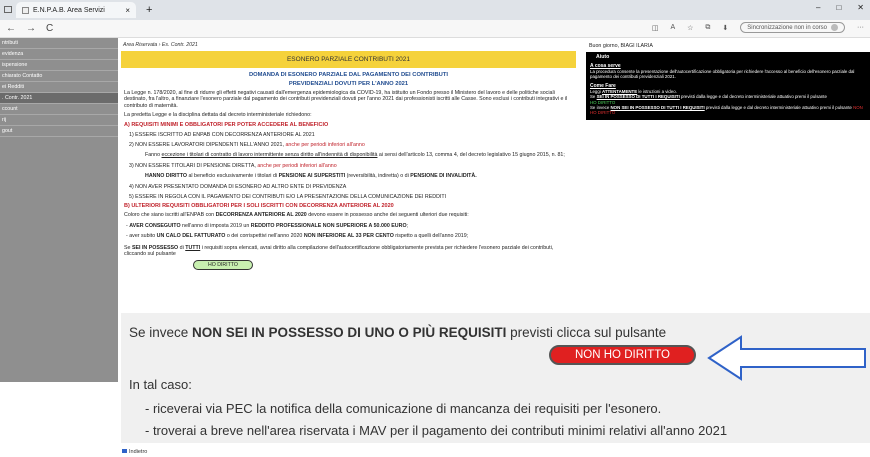  Describe the element at coordinates (59, 109) in the screenshot. I see `sidebar-item: ccount` at that location.